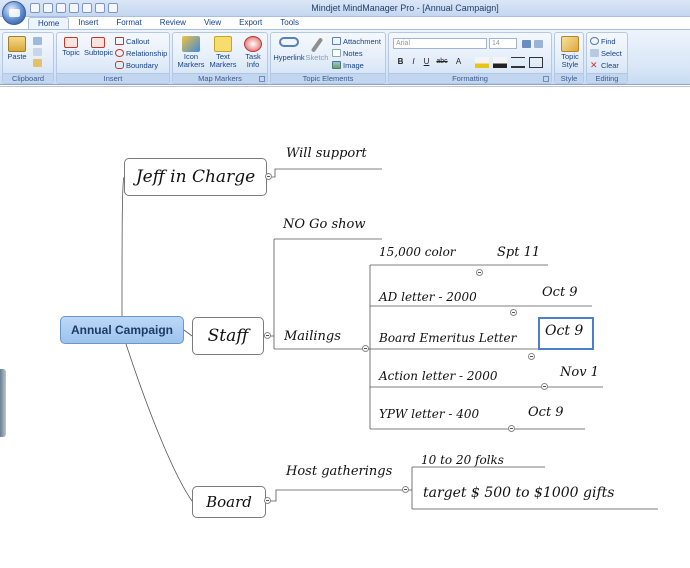 The image size is (690, 568). I want to click on shrink-font-icon, so click(538, 44).